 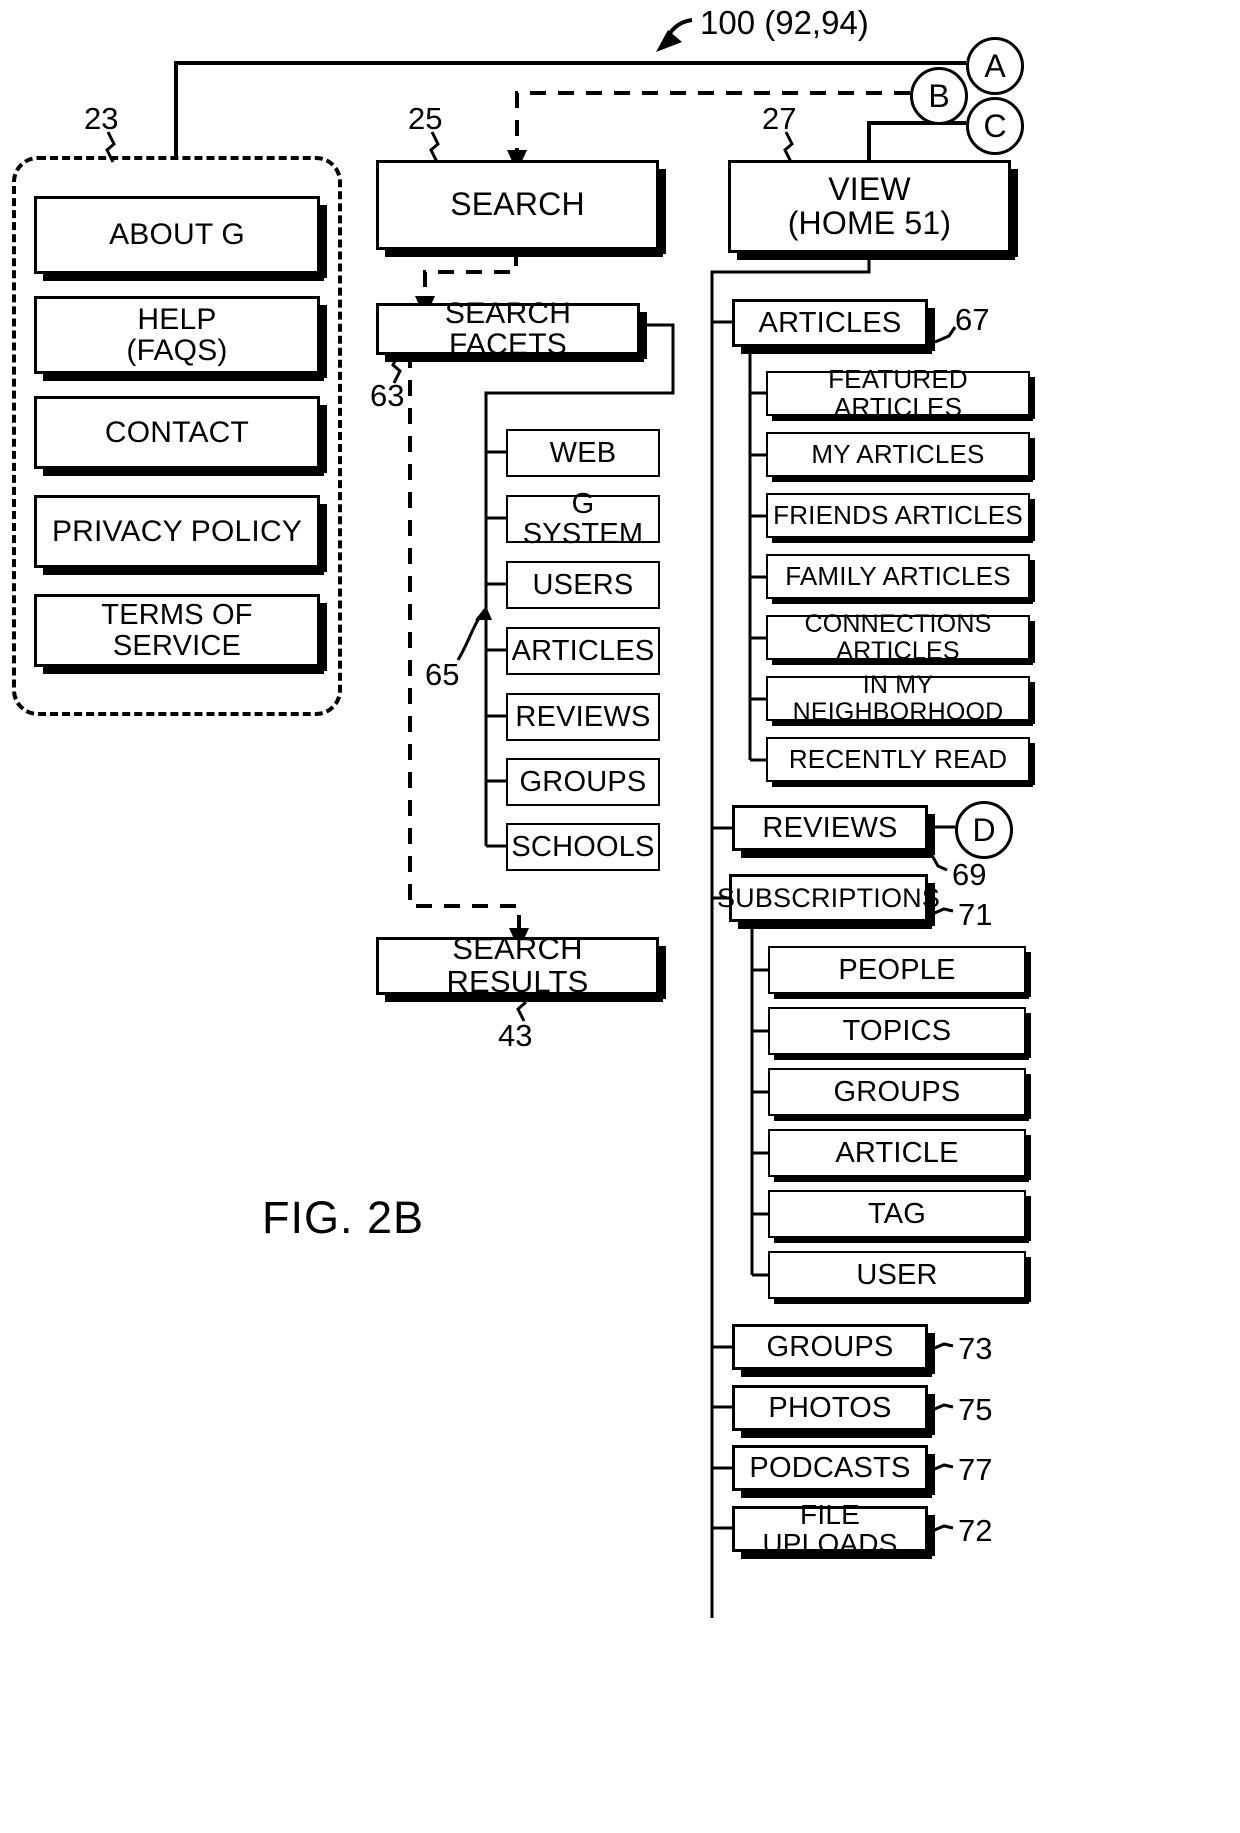 What do you see at coordinates (995, 126) in the screenshot?
I see `connector-circle-c: C` at bounding box center [995, 126].